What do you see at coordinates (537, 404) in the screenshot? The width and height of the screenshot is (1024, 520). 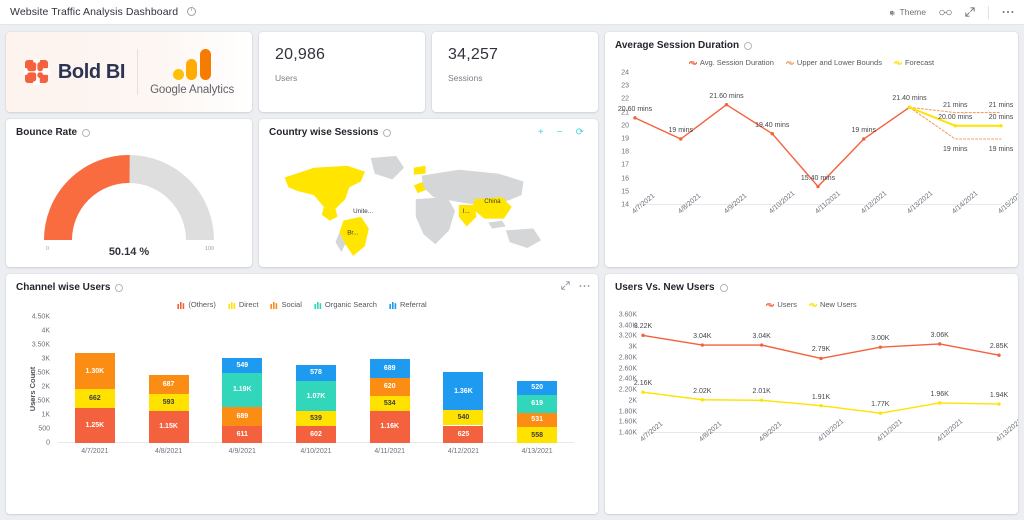 I see `bar-segment: 619` at bounding box center [537, 404].